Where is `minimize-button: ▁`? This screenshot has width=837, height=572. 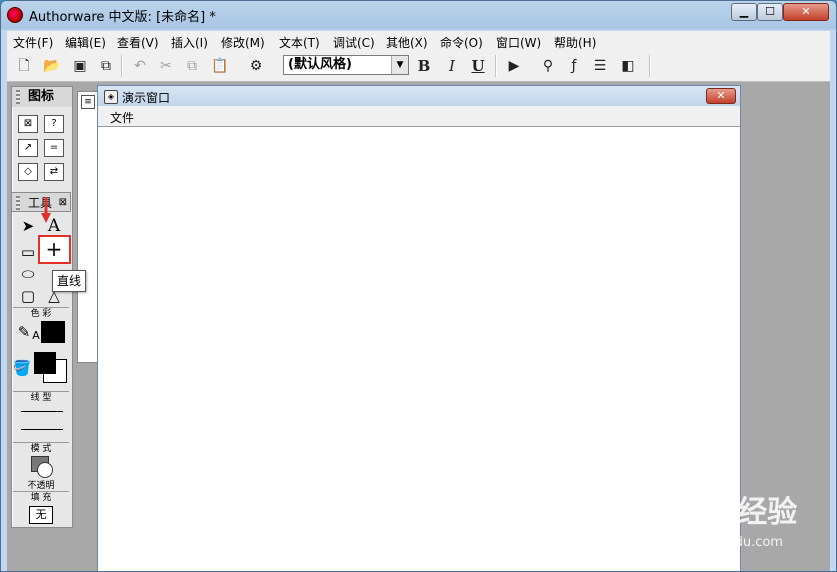
minimize-button: ▁ is located at coordinates (744, 12).